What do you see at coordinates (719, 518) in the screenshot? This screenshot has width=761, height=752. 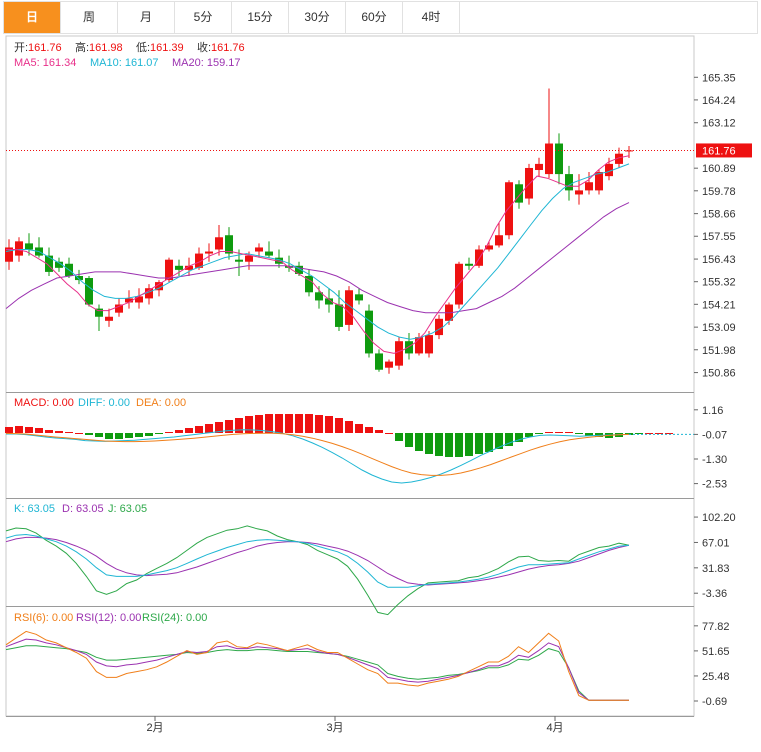 I see `y-tick-label: 102.20` at bounding box center [719, 518].